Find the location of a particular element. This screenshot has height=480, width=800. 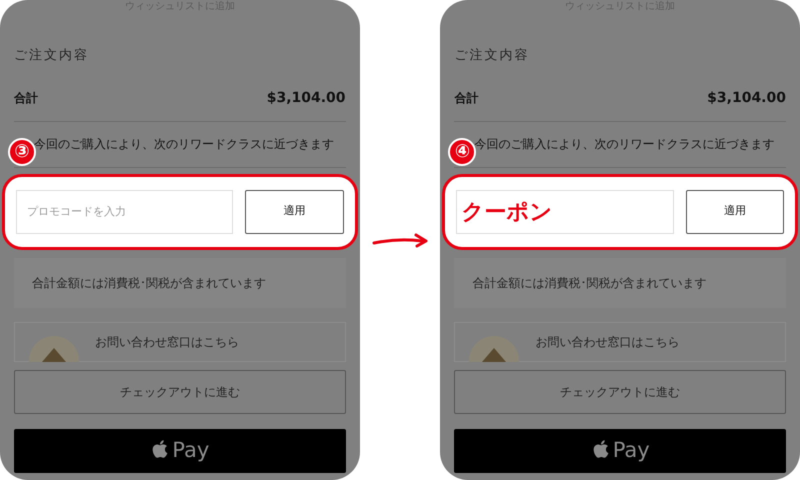

promo-code-field: クーポン is located at coordinates (565, 212).